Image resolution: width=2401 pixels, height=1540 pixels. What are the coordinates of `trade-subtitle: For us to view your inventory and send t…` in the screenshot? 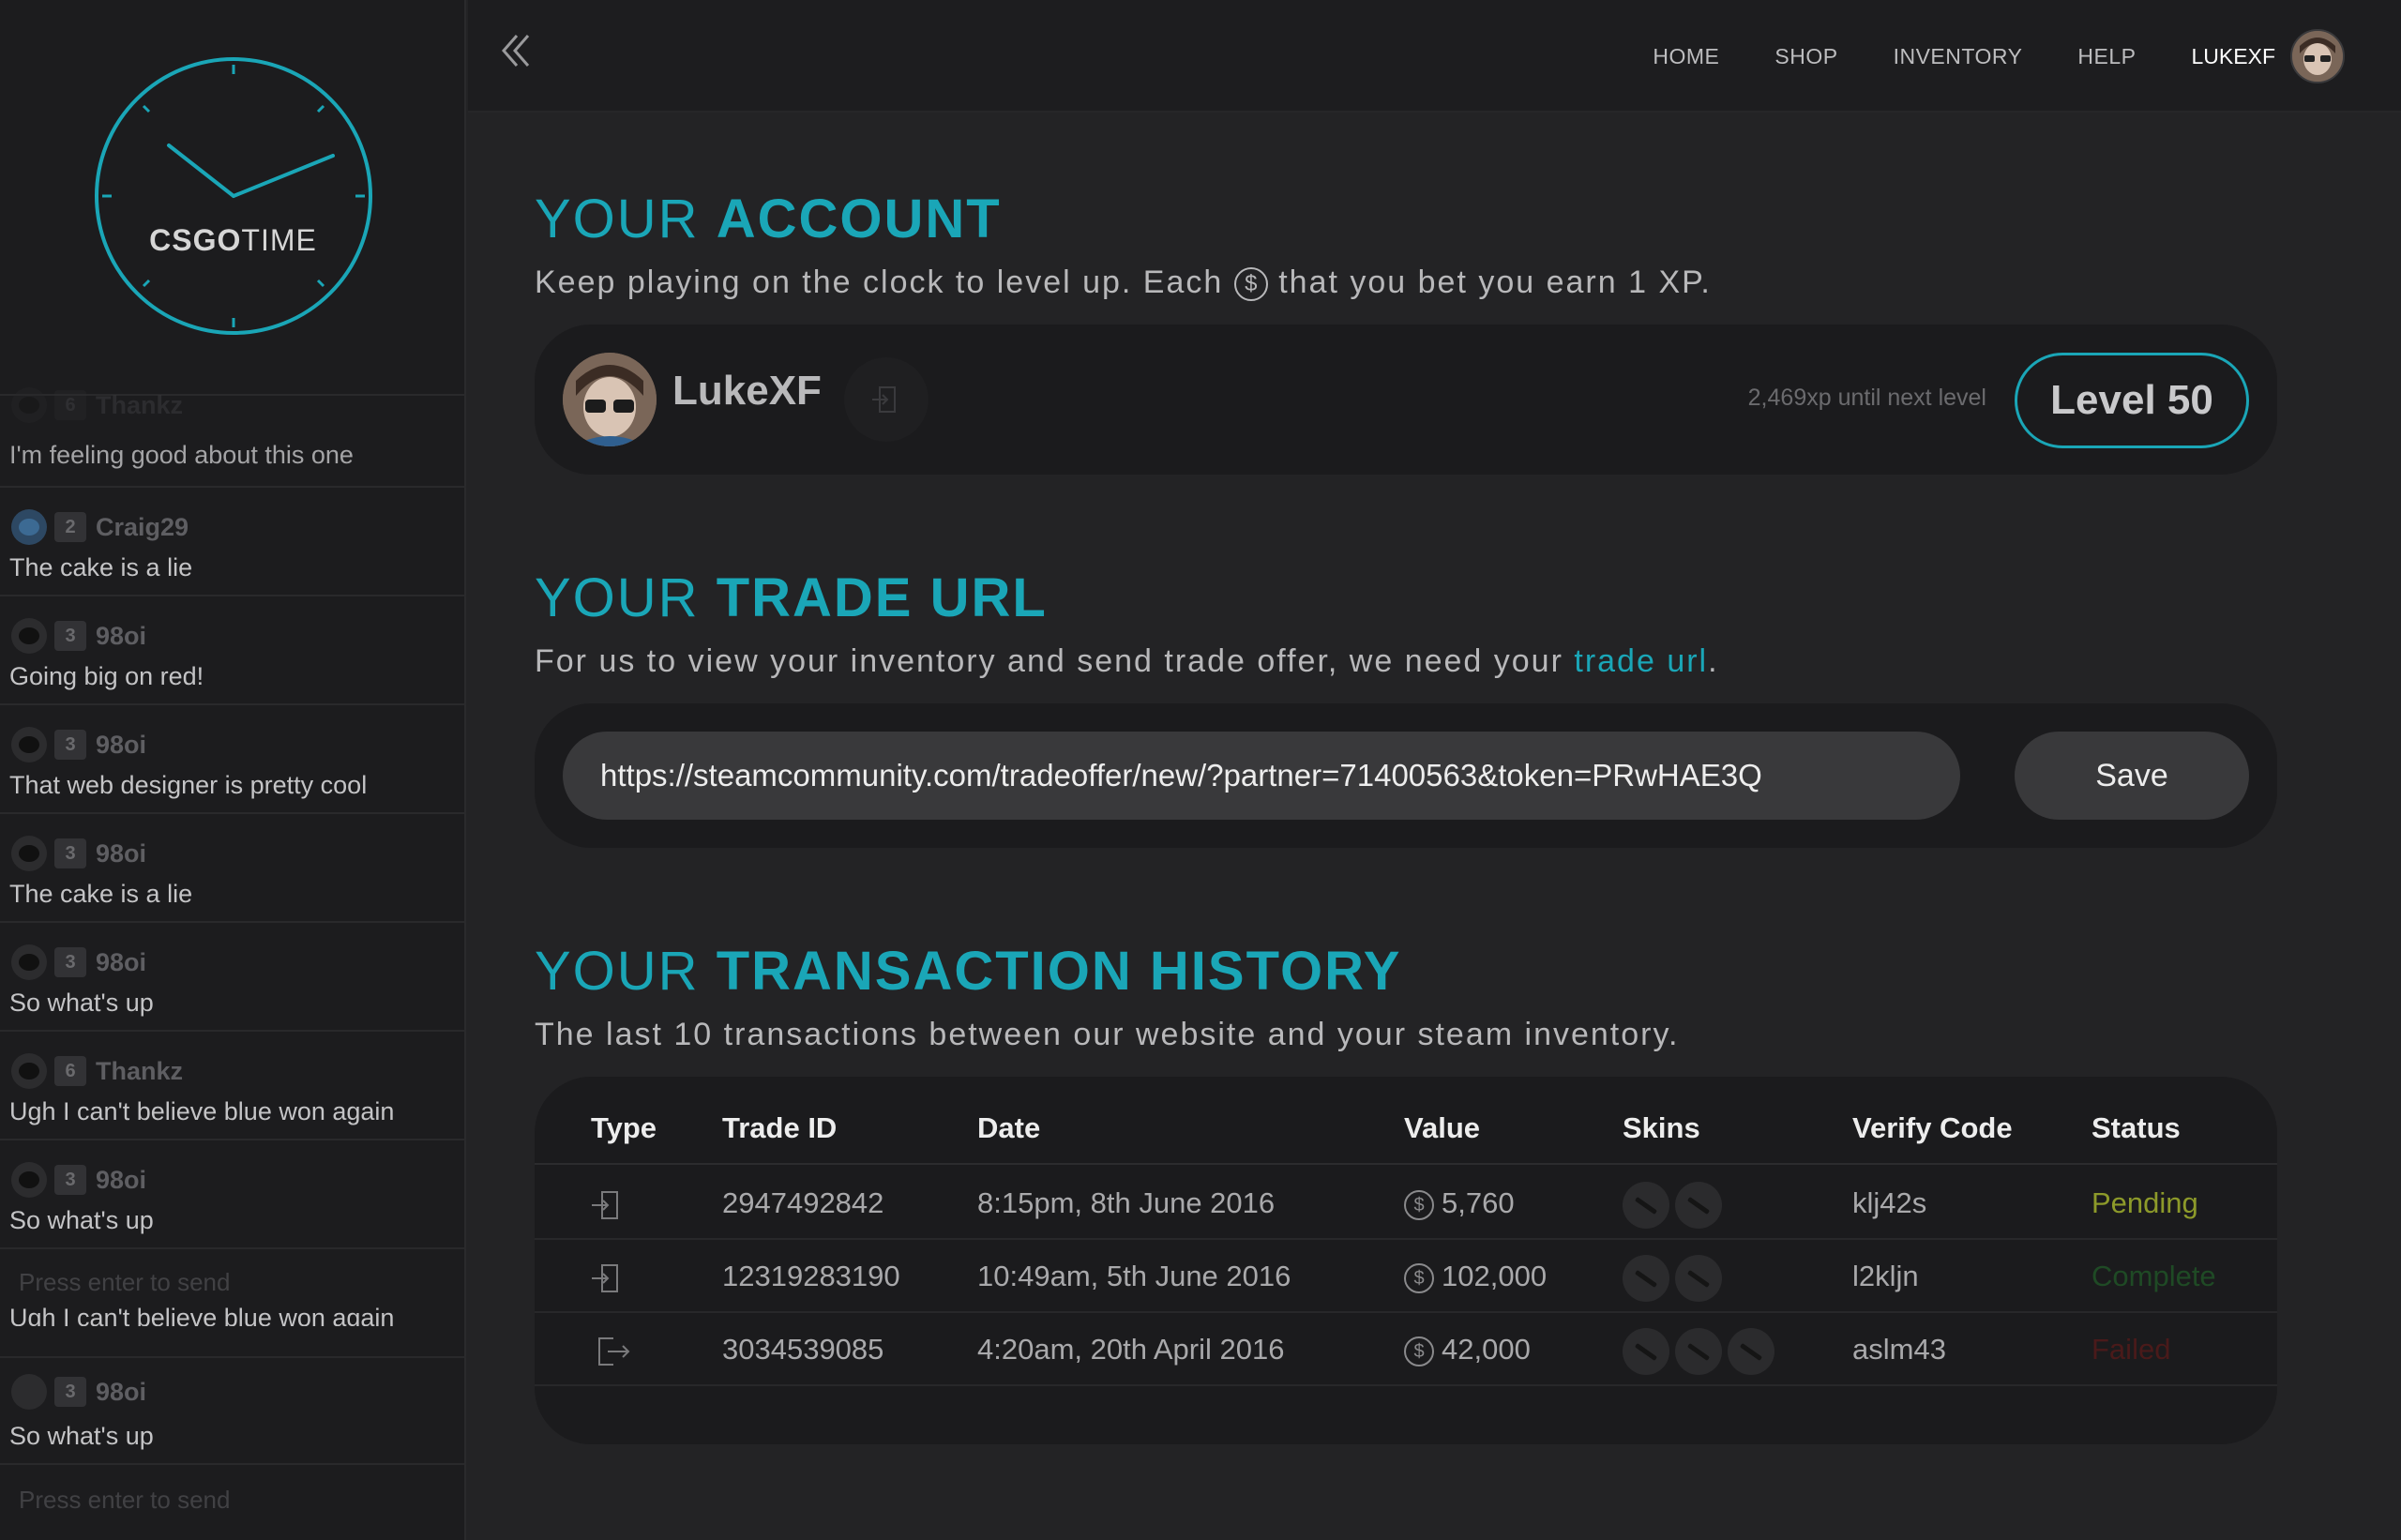 It's located at (1127, 661).